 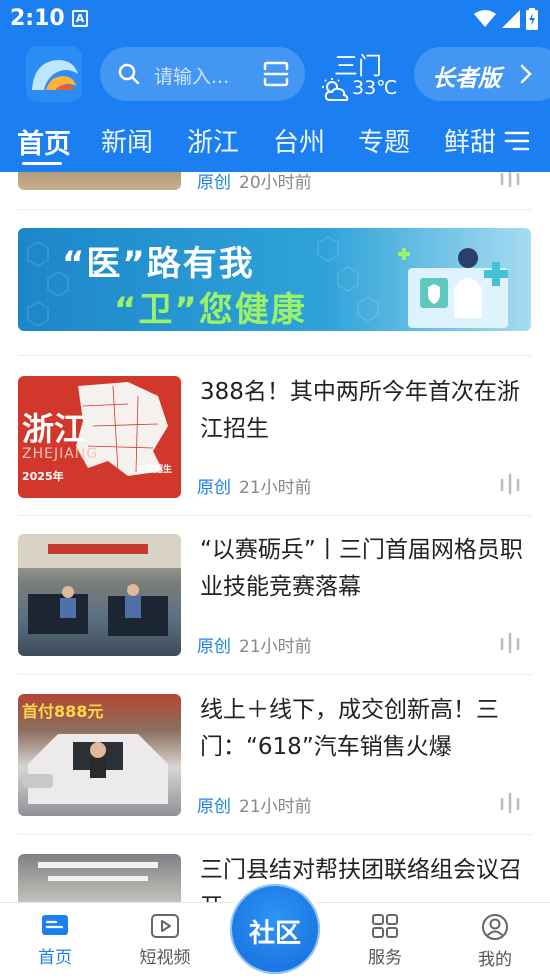 I want to click on tab-fresh: 鲜甜, so click(x=470, y=140).